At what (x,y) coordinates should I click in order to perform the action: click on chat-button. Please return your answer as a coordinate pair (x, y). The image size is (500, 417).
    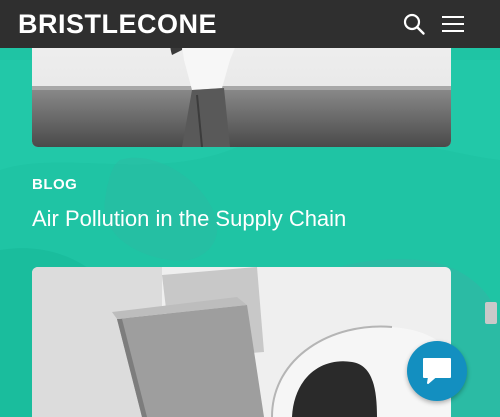
    Looking at the image, I should click on (437, 371).